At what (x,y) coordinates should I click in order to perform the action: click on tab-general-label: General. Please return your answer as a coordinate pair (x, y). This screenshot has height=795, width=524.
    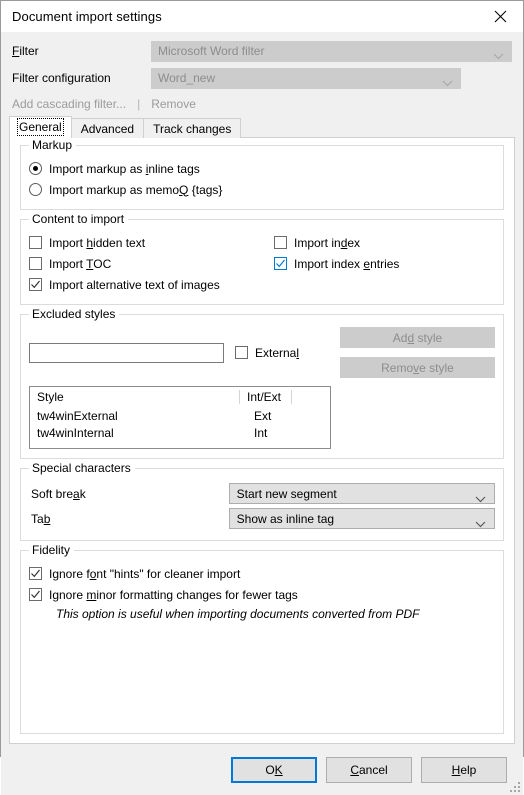
    Looking at the image, I should click on (40, 127).